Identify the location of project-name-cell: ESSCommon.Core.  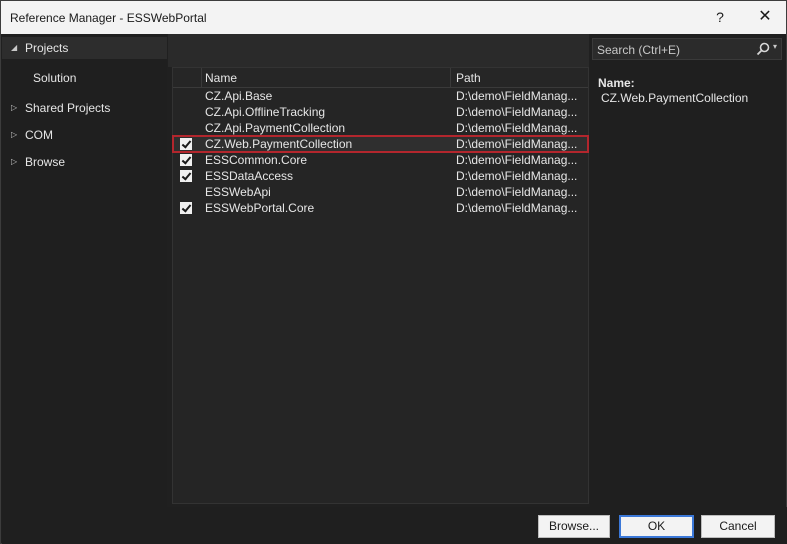
(256, 160).